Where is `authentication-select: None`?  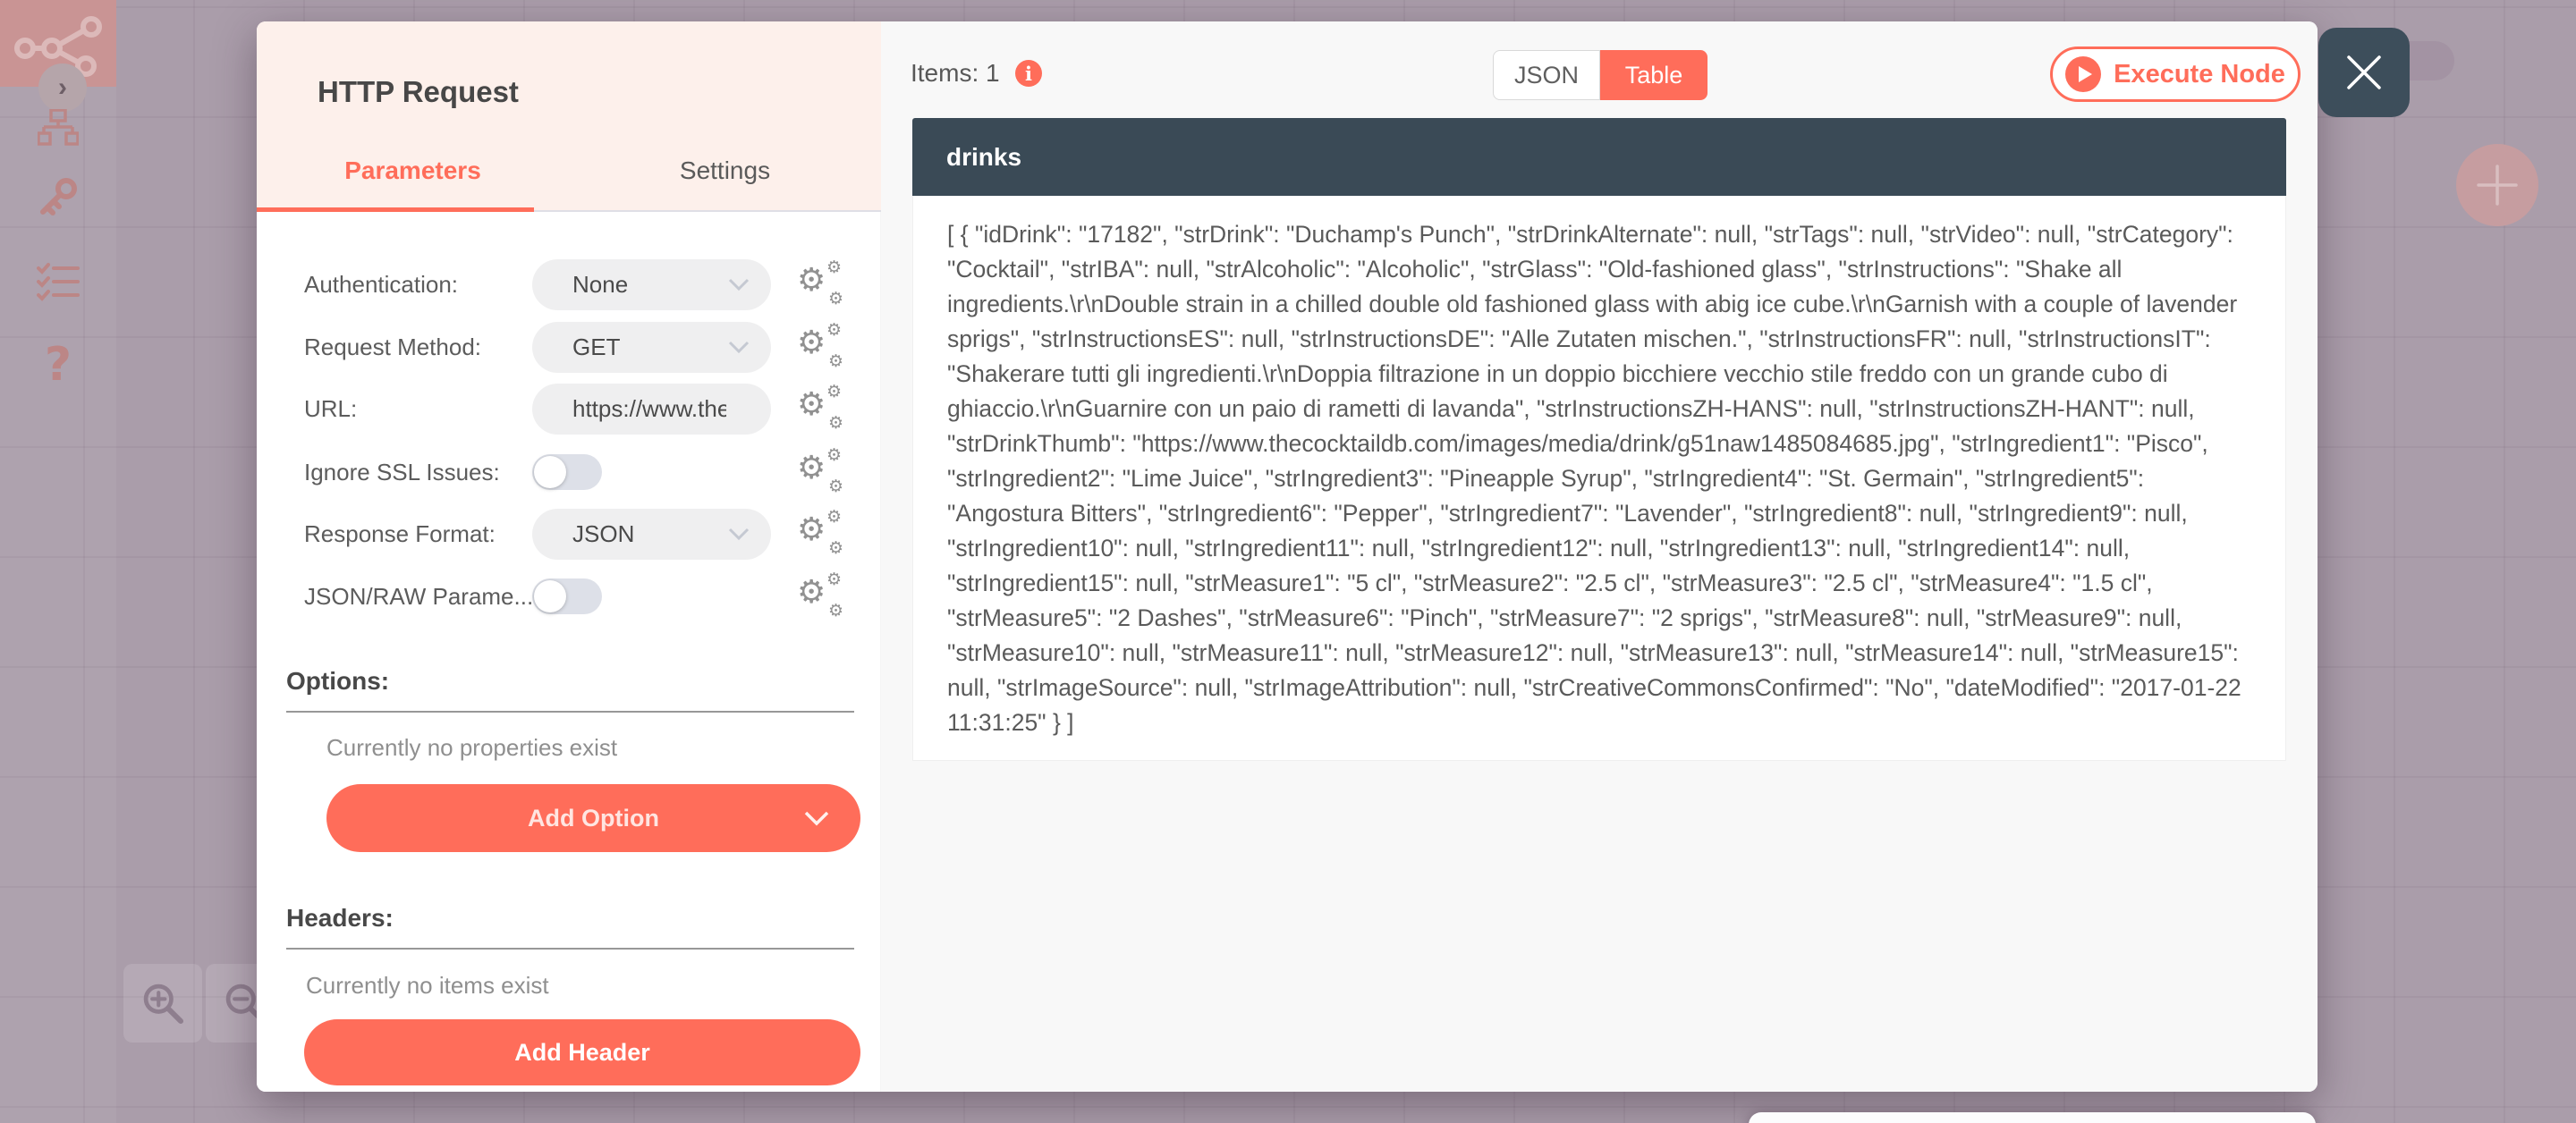 authentication-select: None is located at coordinates (651, 284).